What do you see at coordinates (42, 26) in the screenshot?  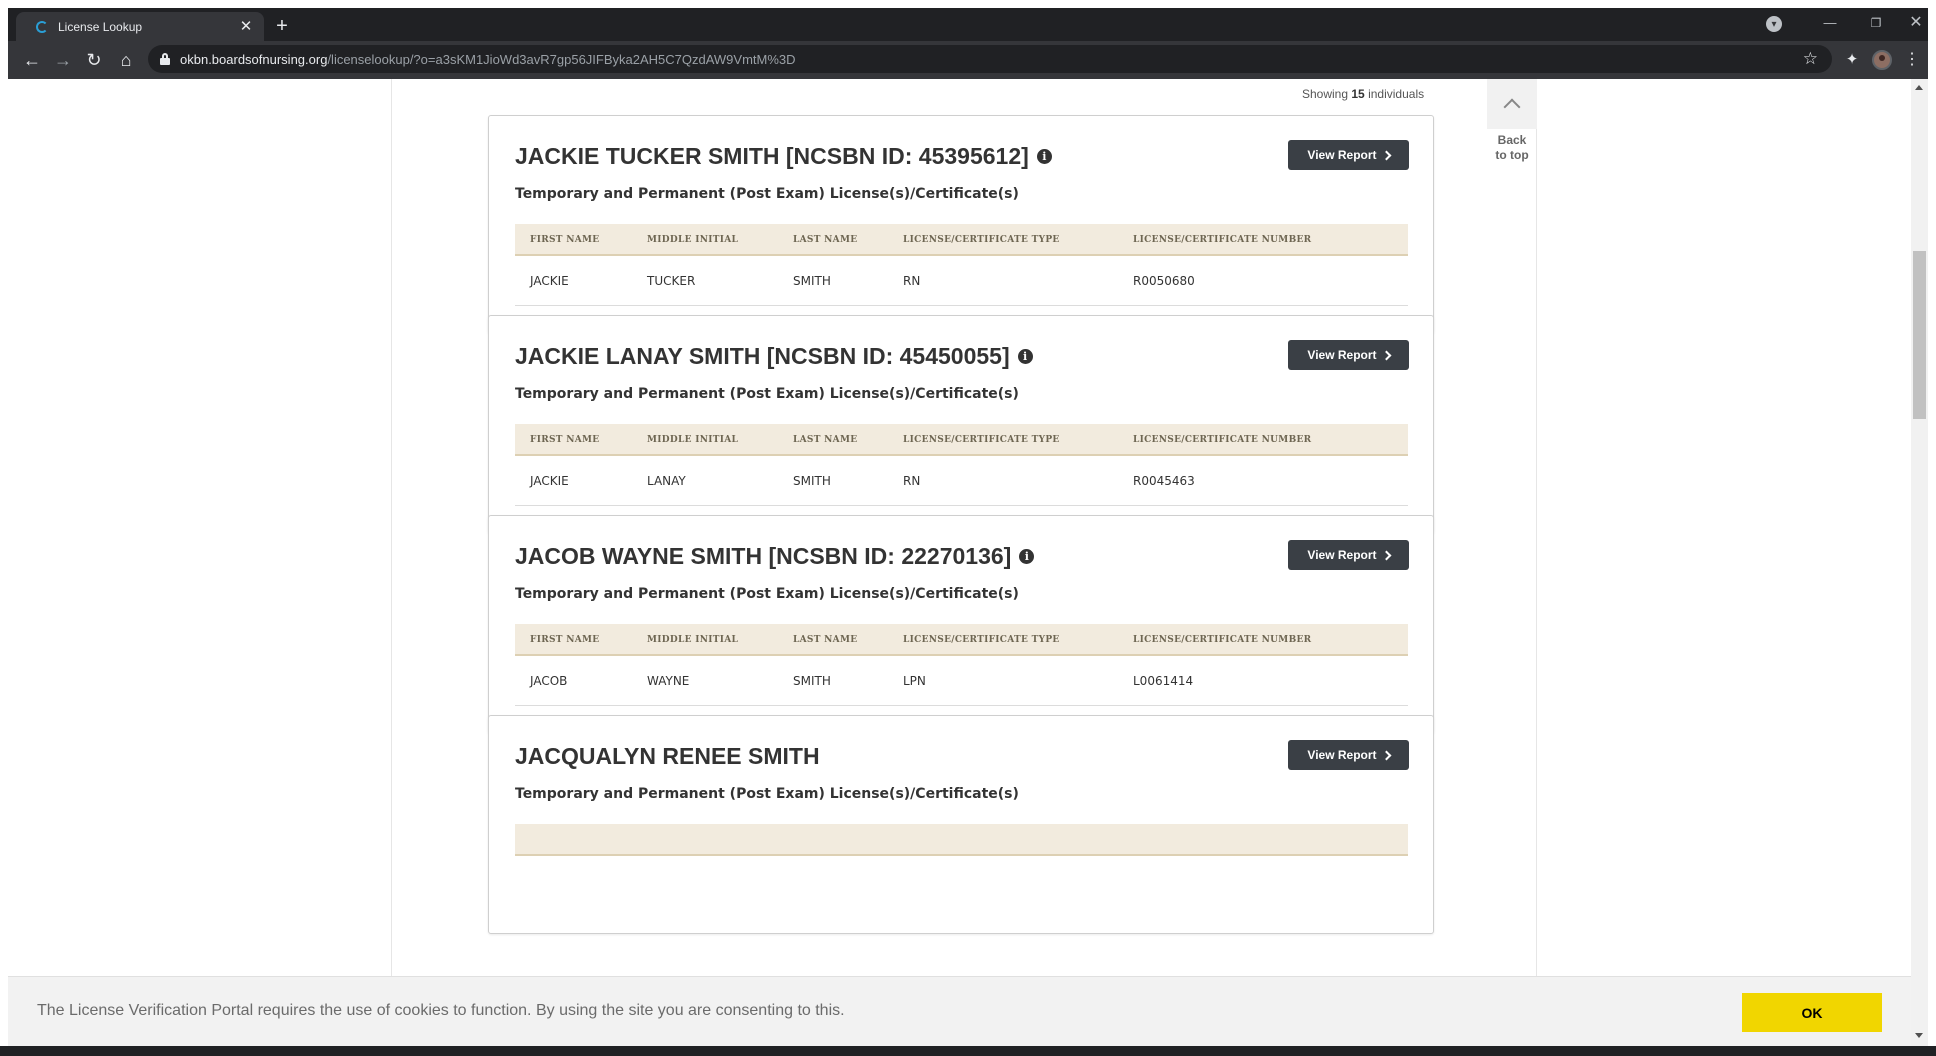 I see `loading-favicon-icon` at bounding box center [42, 26].